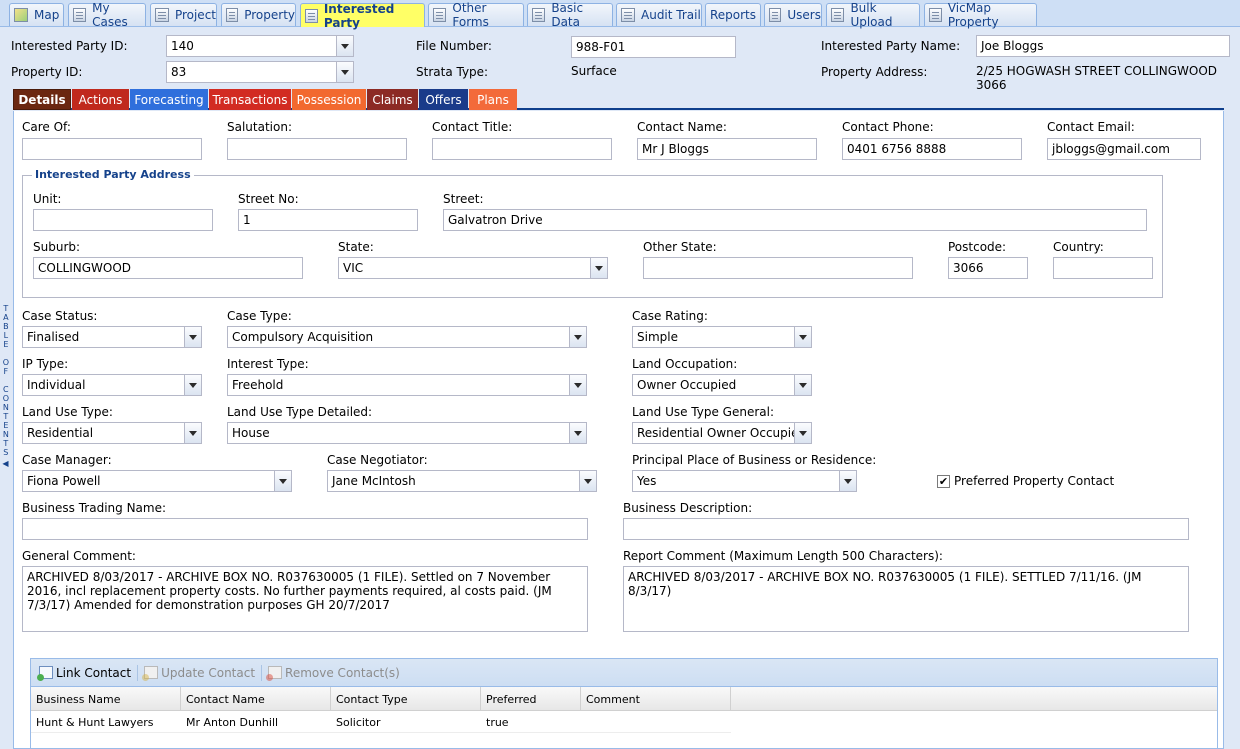 This screenshot has height=749, width=1240. What do you see at coordinates (407, 385) in the screenshot?
I see `interest-type-select: Freehold` at bounding box center [407, 385].